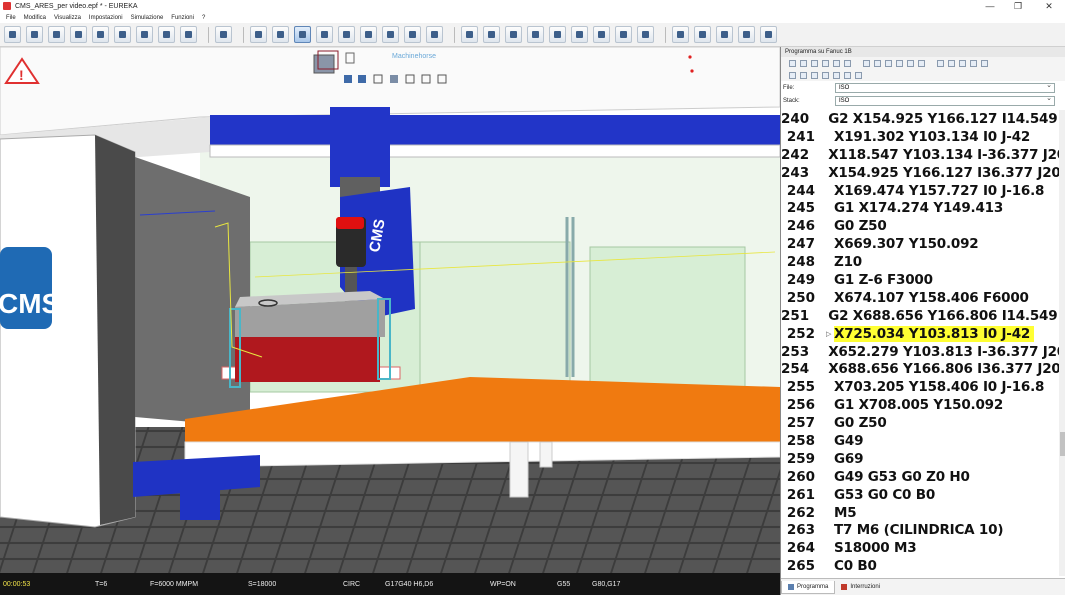  I want to click on panel-find-next-icon, so click(899, 63).